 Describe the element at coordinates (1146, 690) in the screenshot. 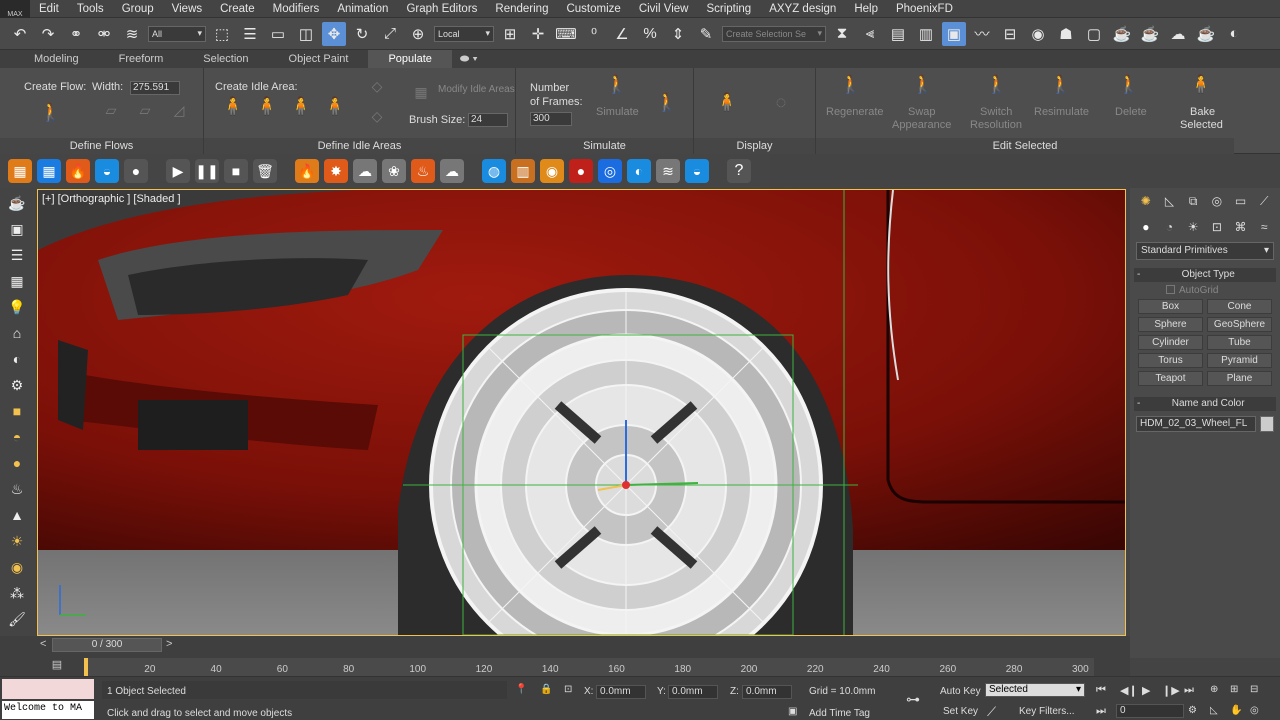

I see `play-animation-icon: ▶` at that location.